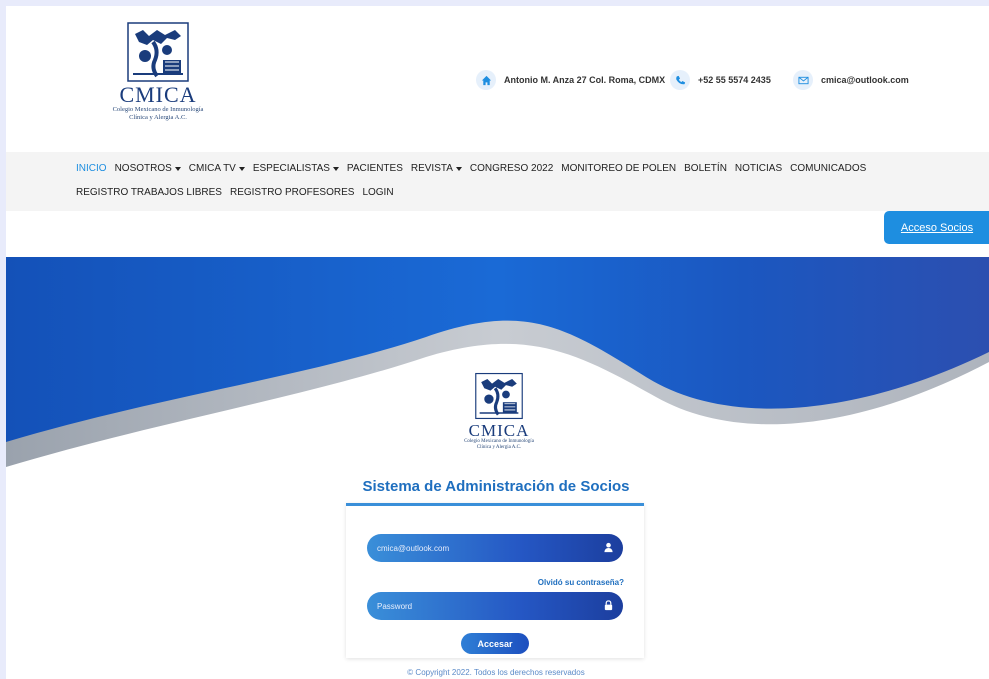 This screenshot has width=989, height=679. What do you see at coordinates (499, 430) in the screenshot?
I see `hero-logo-wordmark: CMICA` at bounding box center [499, 430].